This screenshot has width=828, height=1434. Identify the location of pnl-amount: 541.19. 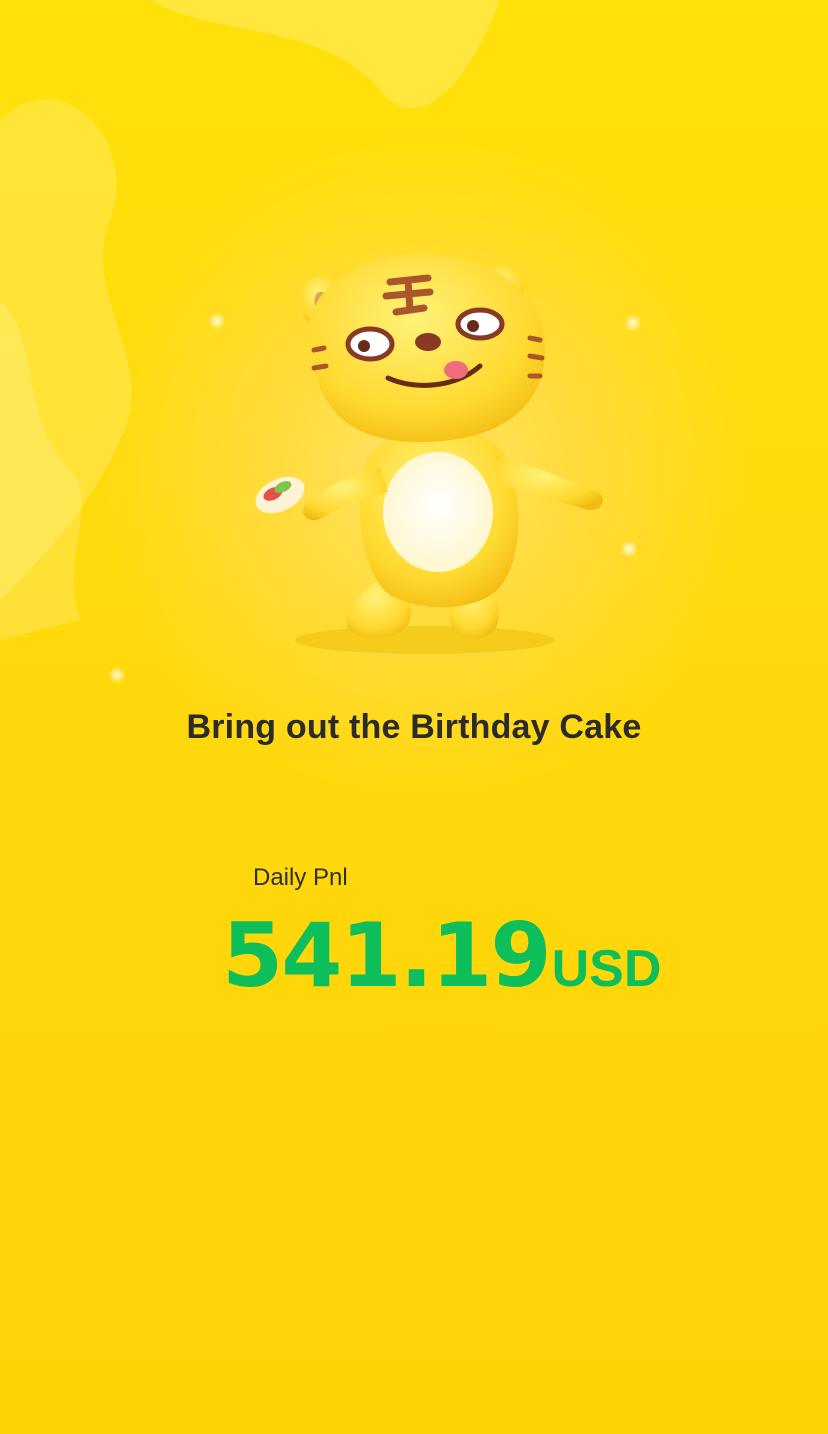
(387, 955).